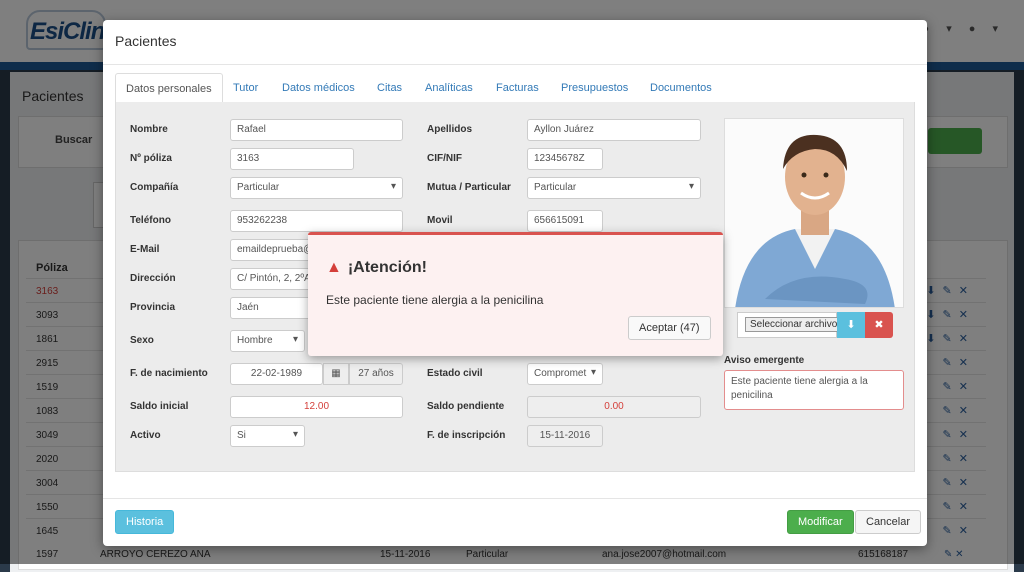  What do you see at coordinates (316, 188) in the screenshot?
I see `compania-select: Particular` at bounding box center [316, 188].